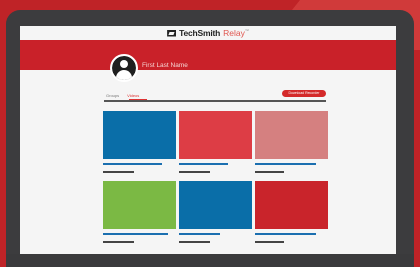 The height and width of the screenshot is (267, 420). I want to click on device-bottom-bezel, so click(210, 260).